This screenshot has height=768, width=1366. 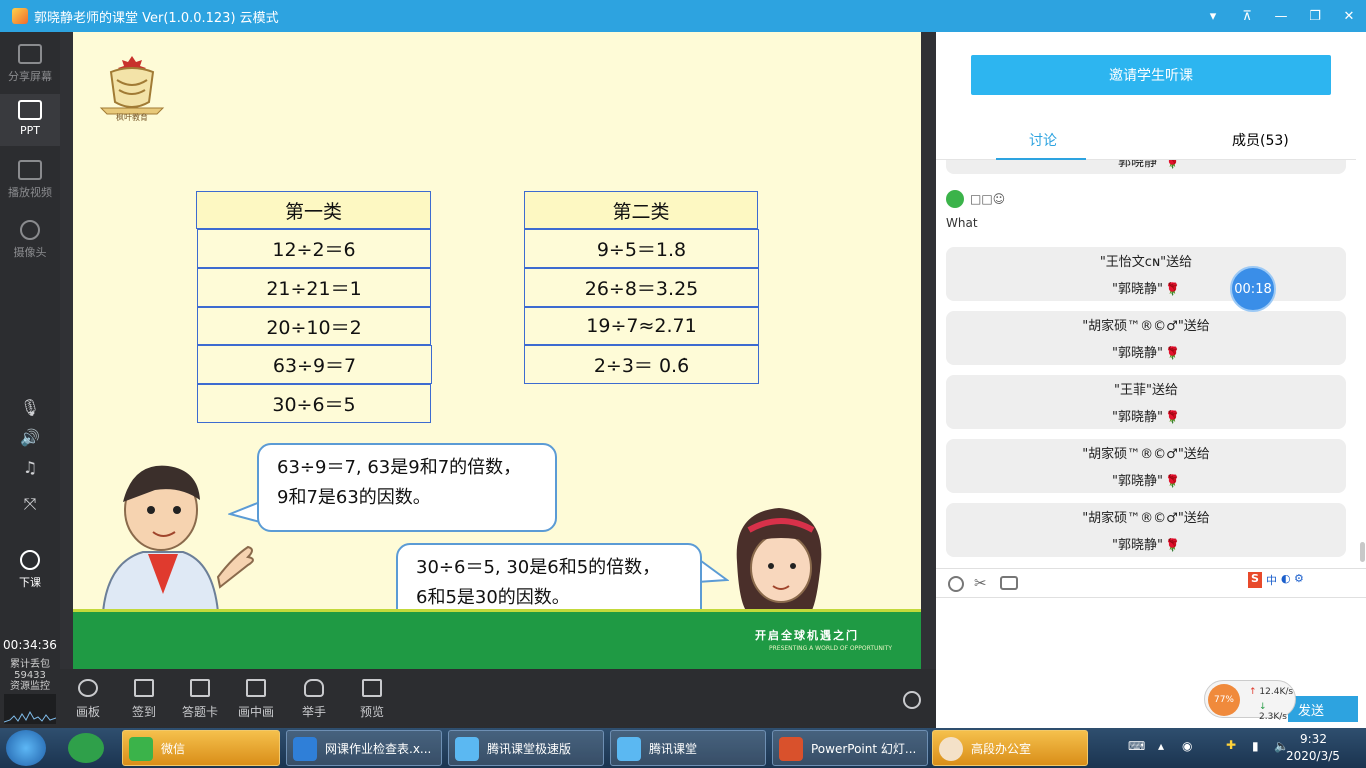 What do you see at coordinates (30, 645) in the screenshot?
I see `elapsed-time: 00:34:36` at bounding box center [30, 645].